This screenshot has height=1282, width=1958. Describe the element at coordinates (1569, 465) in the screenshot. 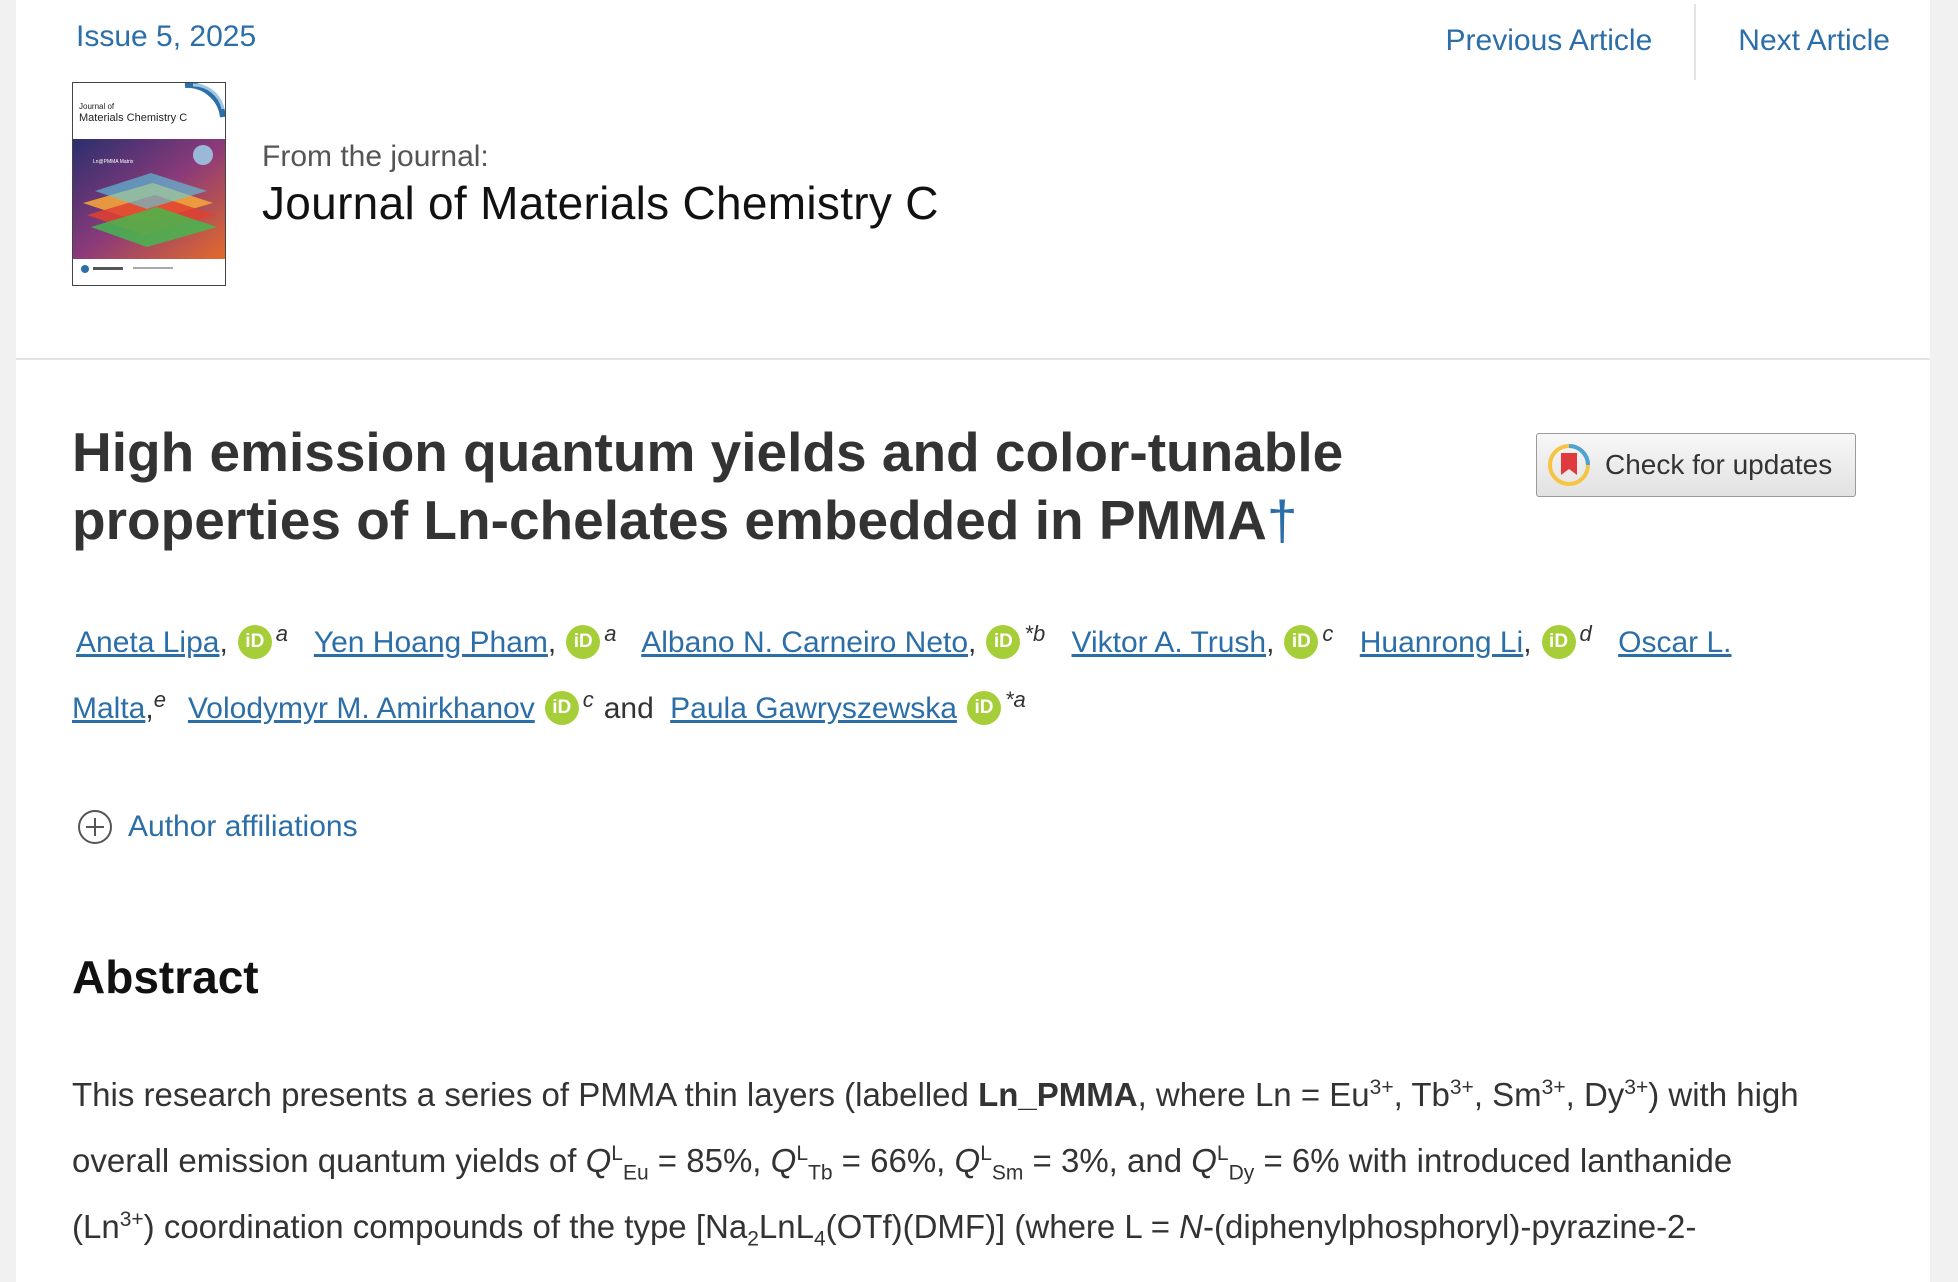

I see `crossmark-icon` at that location.